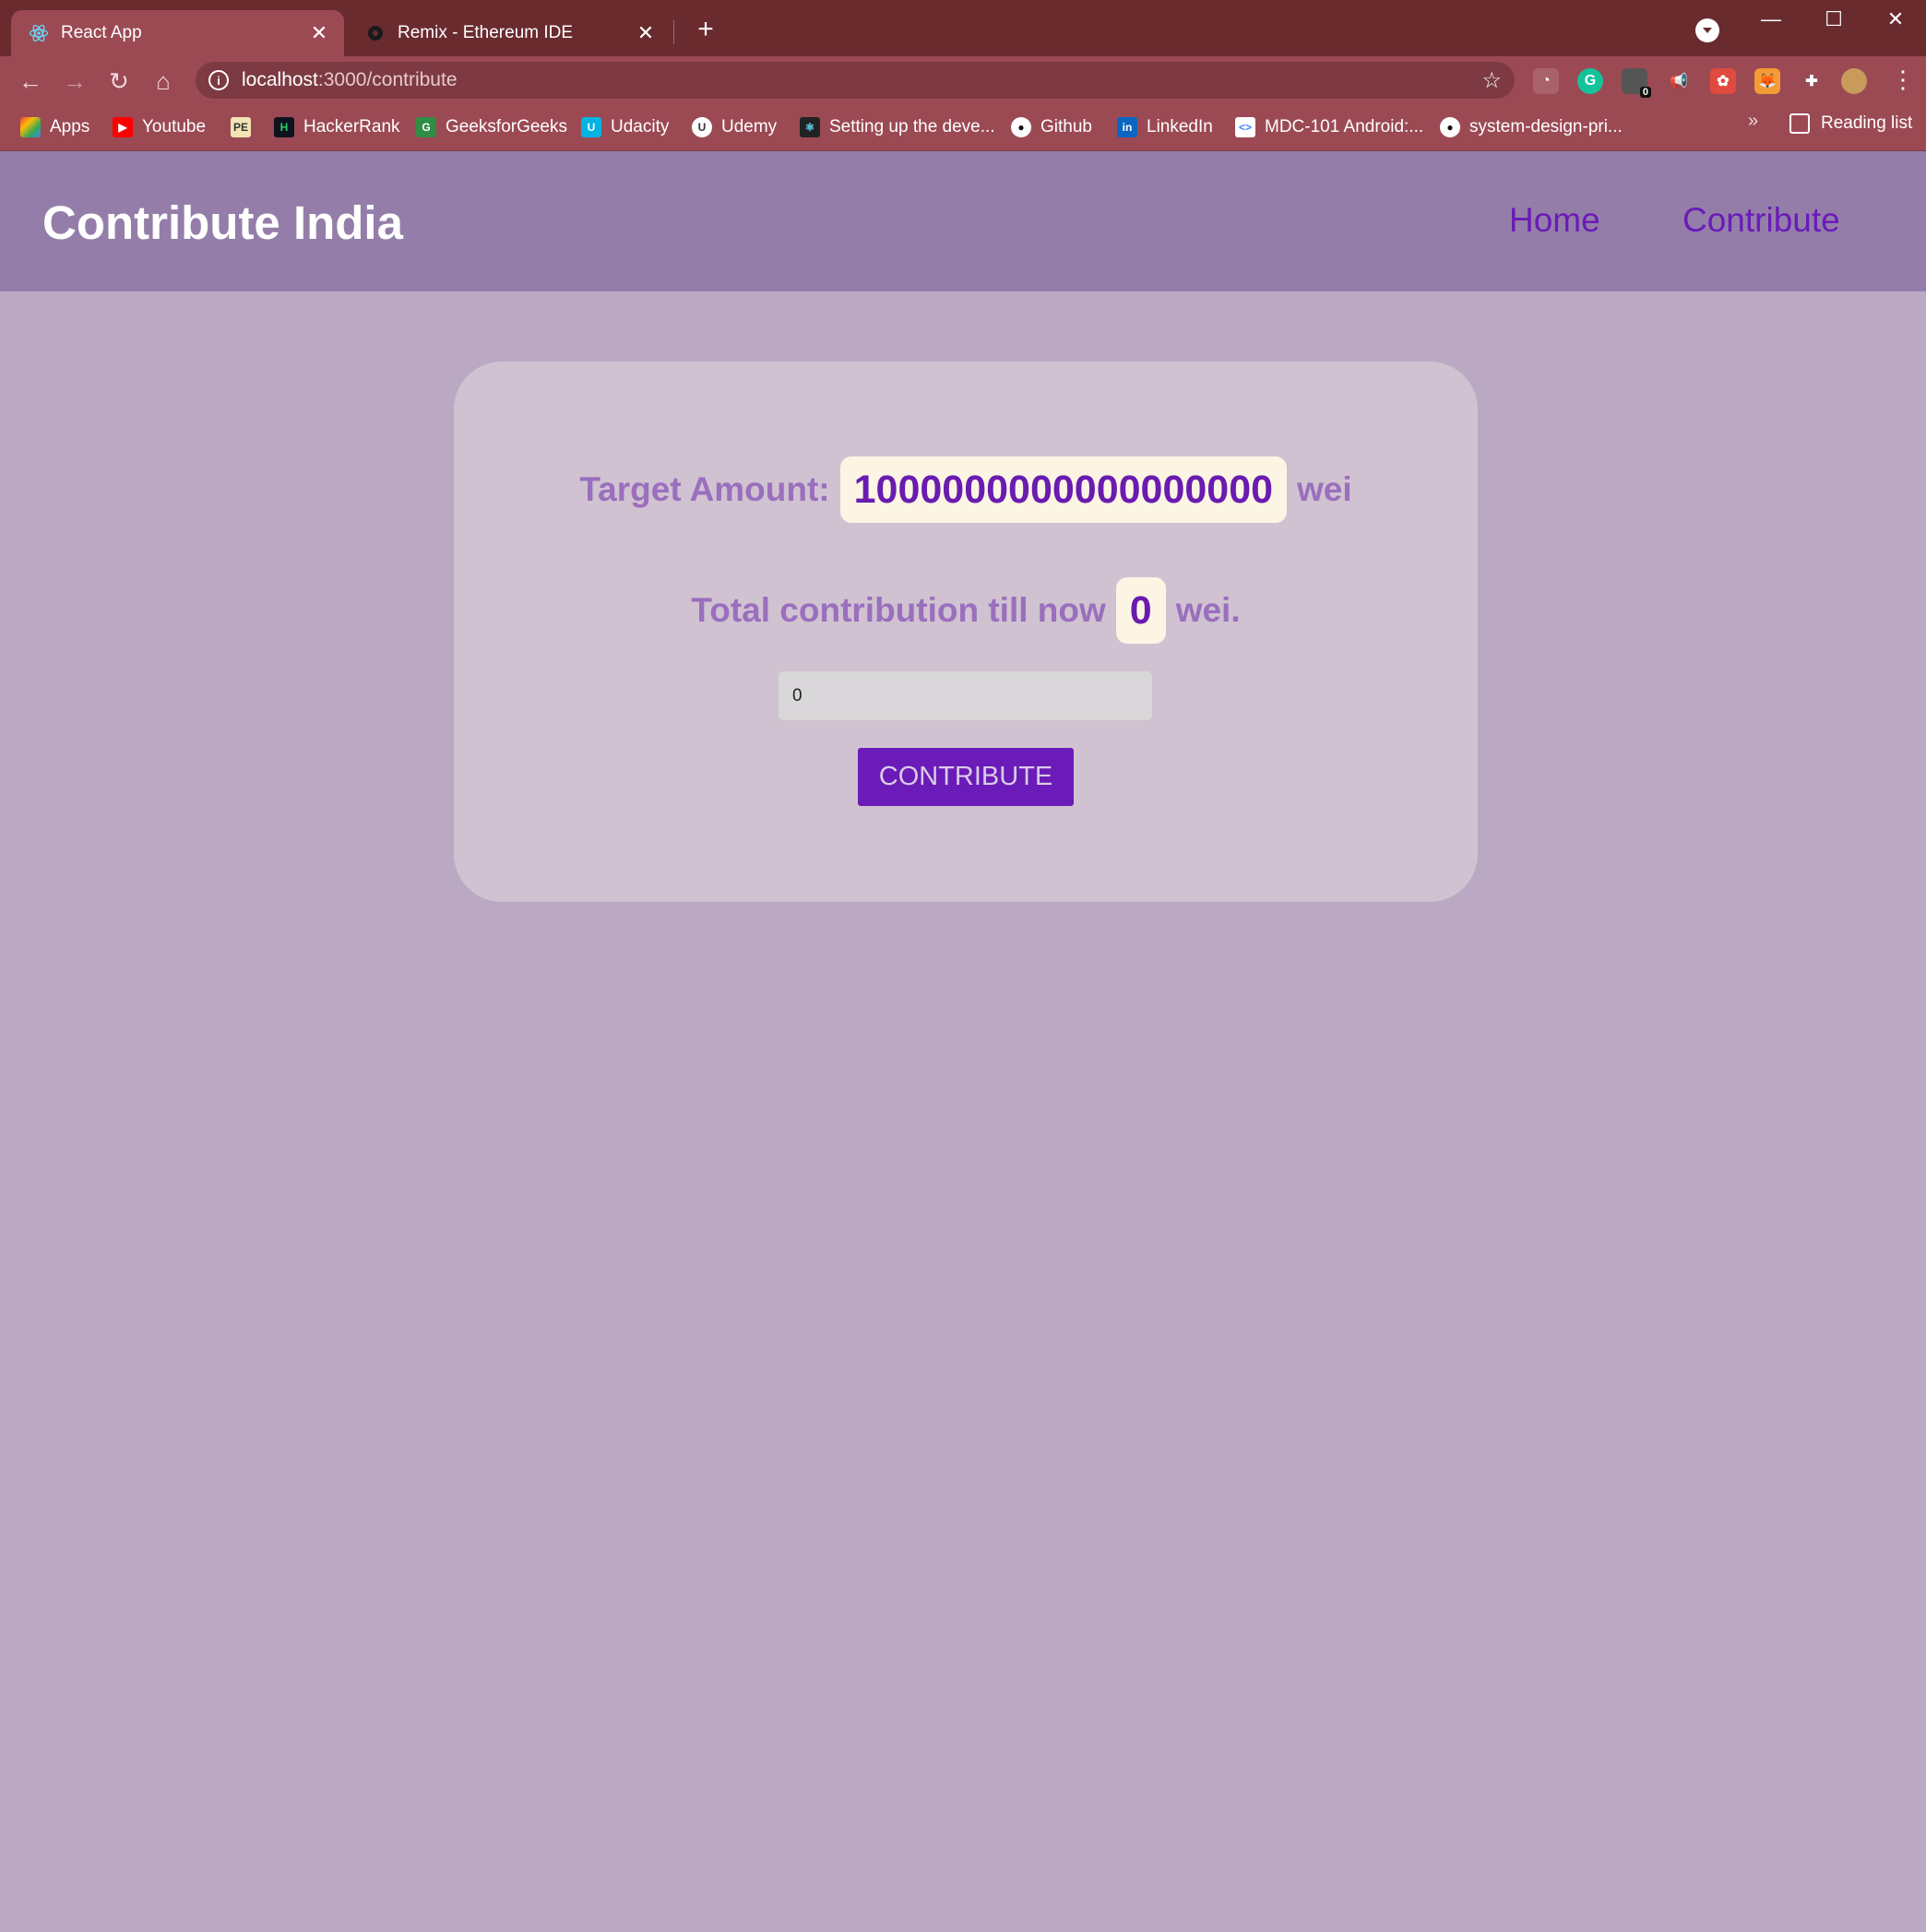 The width and height of the screenshot is (1926, 1932). I want to click on avatar, so click(1854, 81).